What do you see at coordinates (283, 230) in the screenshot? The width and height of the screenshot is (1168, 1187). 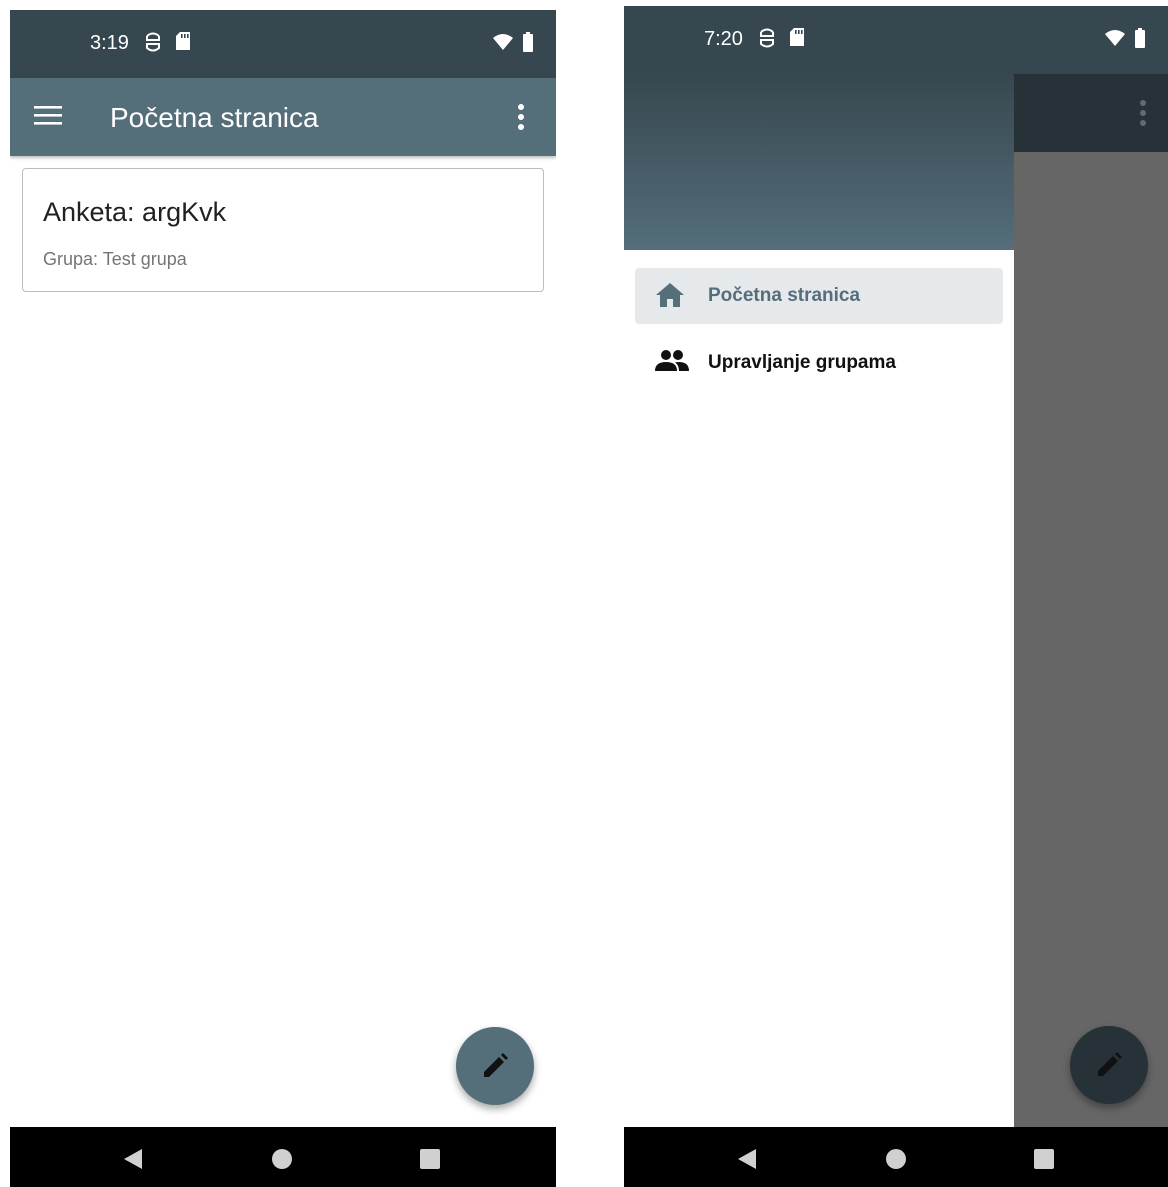 I see `survey-card: Anketa: argKvk Grupa: Test grupa` at bounding box center [283, 230].